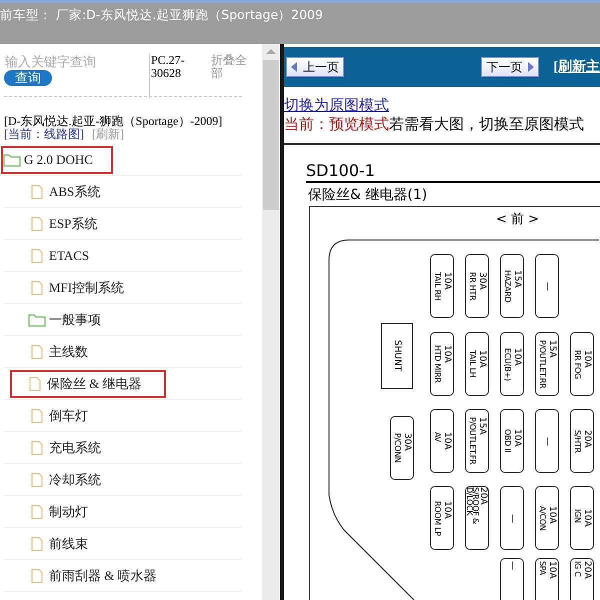  Describe the element at coordinates (547, 579) in the screenshot. I see `fuse: 10A SPA` at that location.